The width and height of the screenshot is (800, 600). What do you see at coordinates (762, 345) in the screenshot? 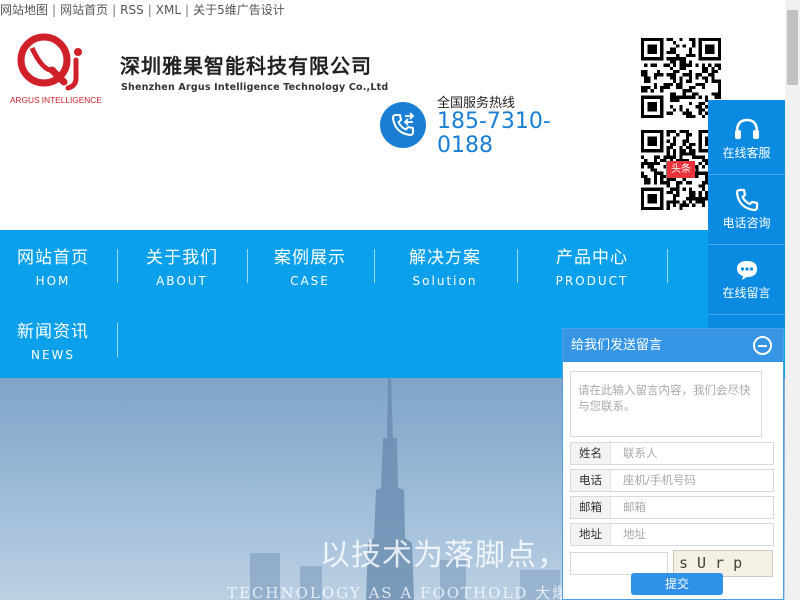
I see `minimize-icon` at bounding box center [762, 345].